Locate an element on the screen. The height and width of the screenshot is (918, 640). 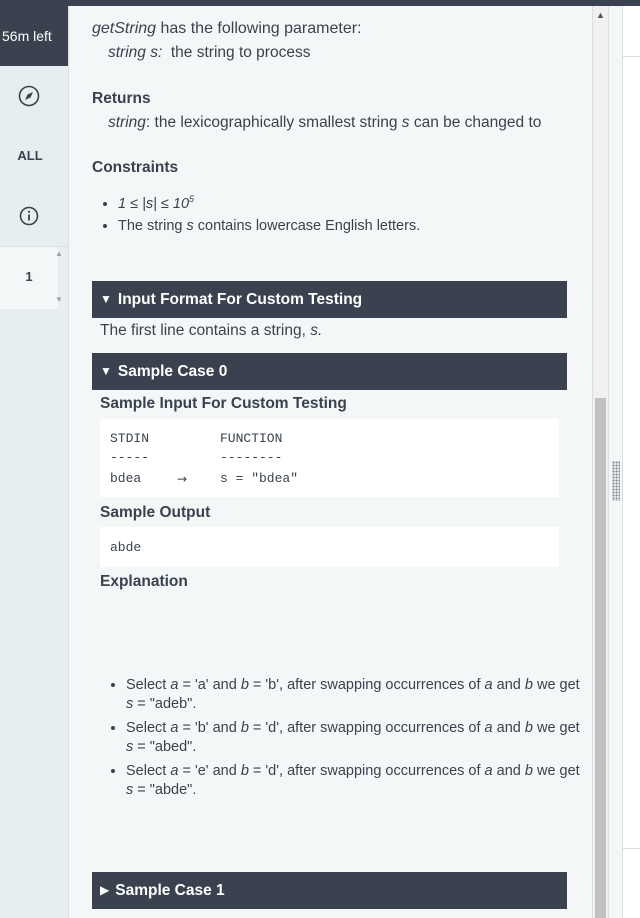
constraint-var: s is located at coordinates (190, 225).